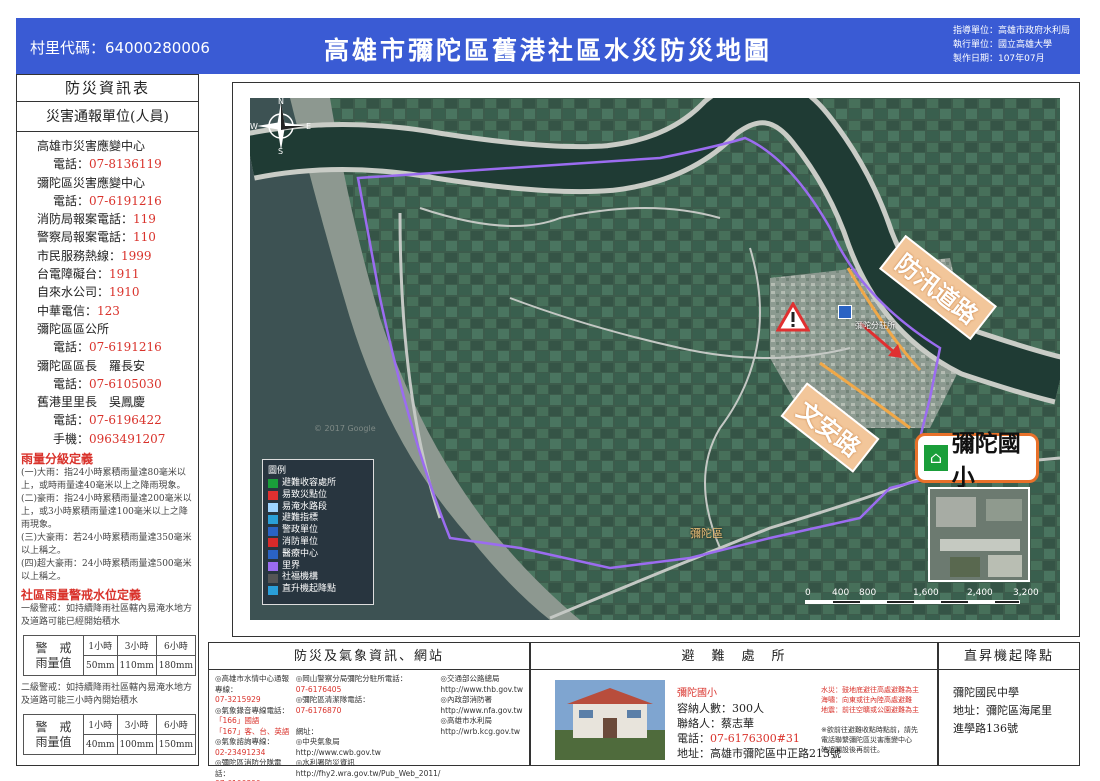  I want to click on info-line: http://www.thb.gov.tw, so click(481, 689).